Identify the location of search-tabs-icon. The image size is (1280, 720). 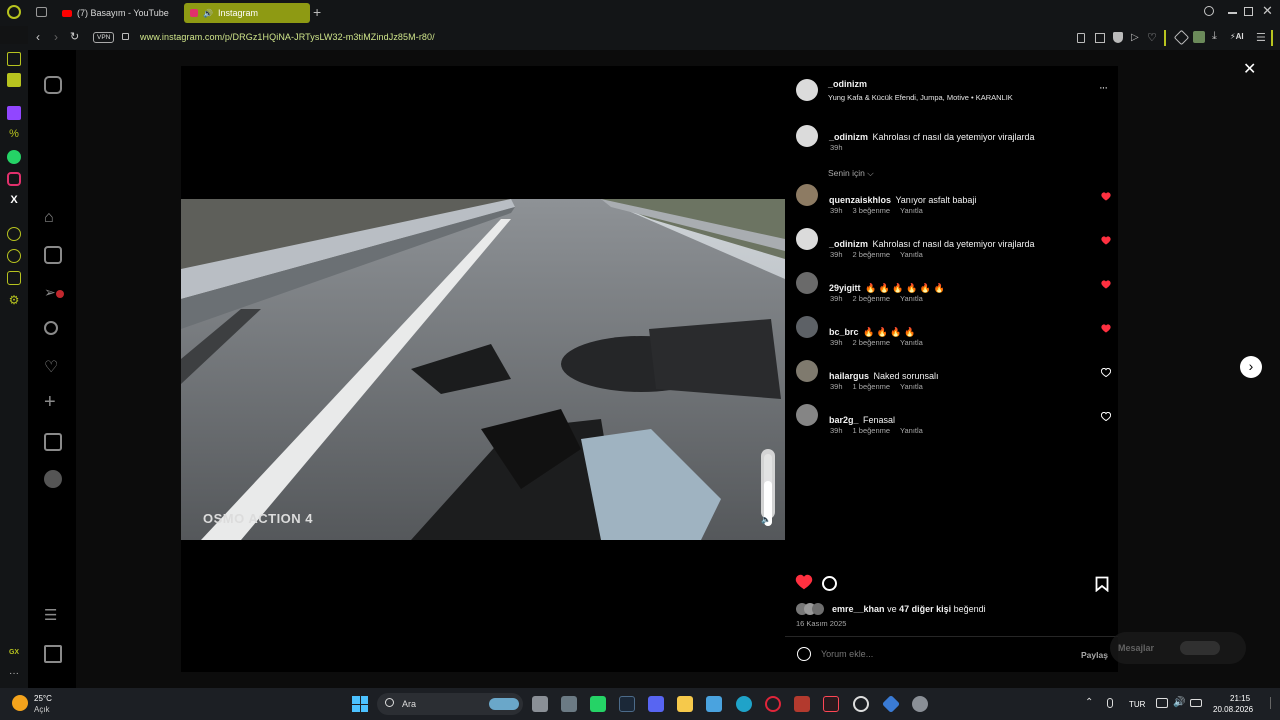
(1209, 11).